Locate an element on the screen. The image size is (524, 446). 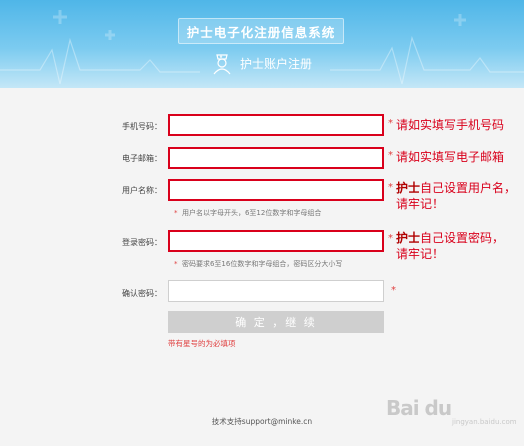
password-note-line1: 自己设置密码， is located at coordinates (462, 238).